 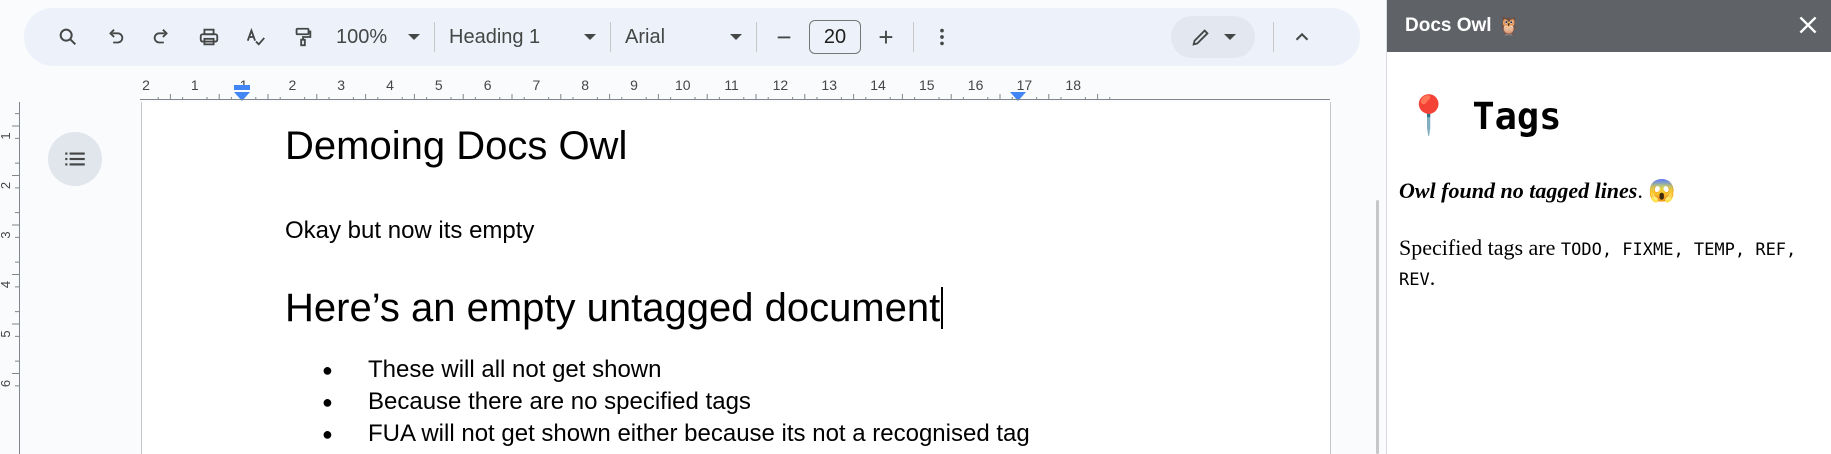 I want to click on zoom-select: 100%, so click(x=378, y=37).